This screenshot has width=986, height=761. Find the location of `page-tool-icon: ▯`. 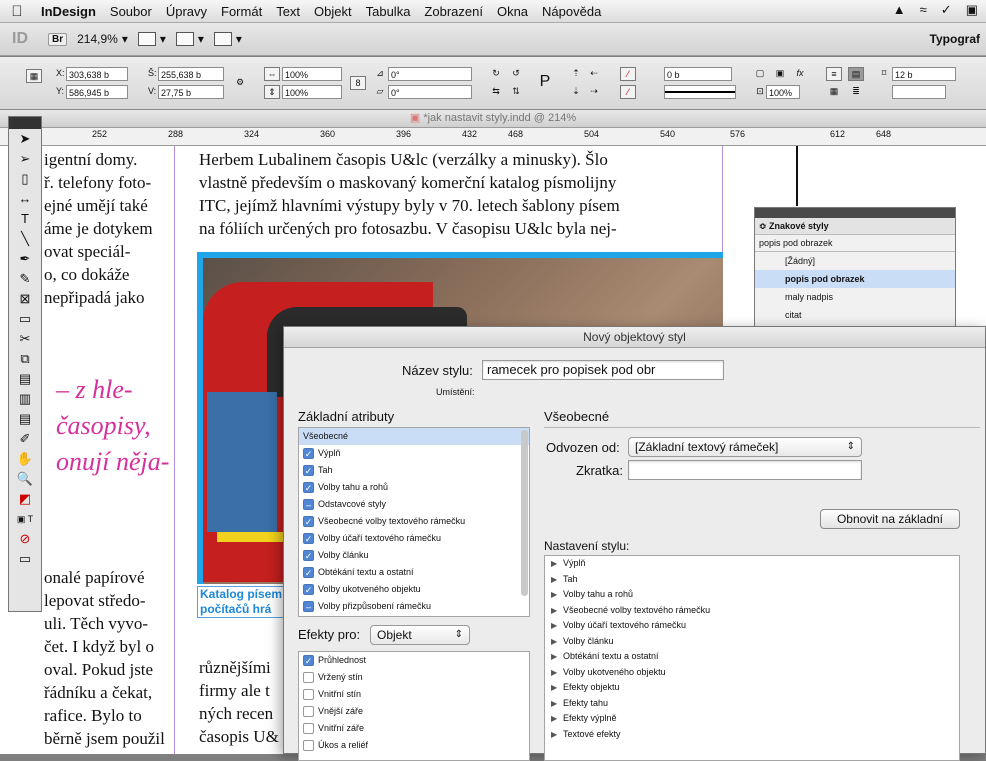

page-tool-icon: ▯ is located at coordinates (25, 179).